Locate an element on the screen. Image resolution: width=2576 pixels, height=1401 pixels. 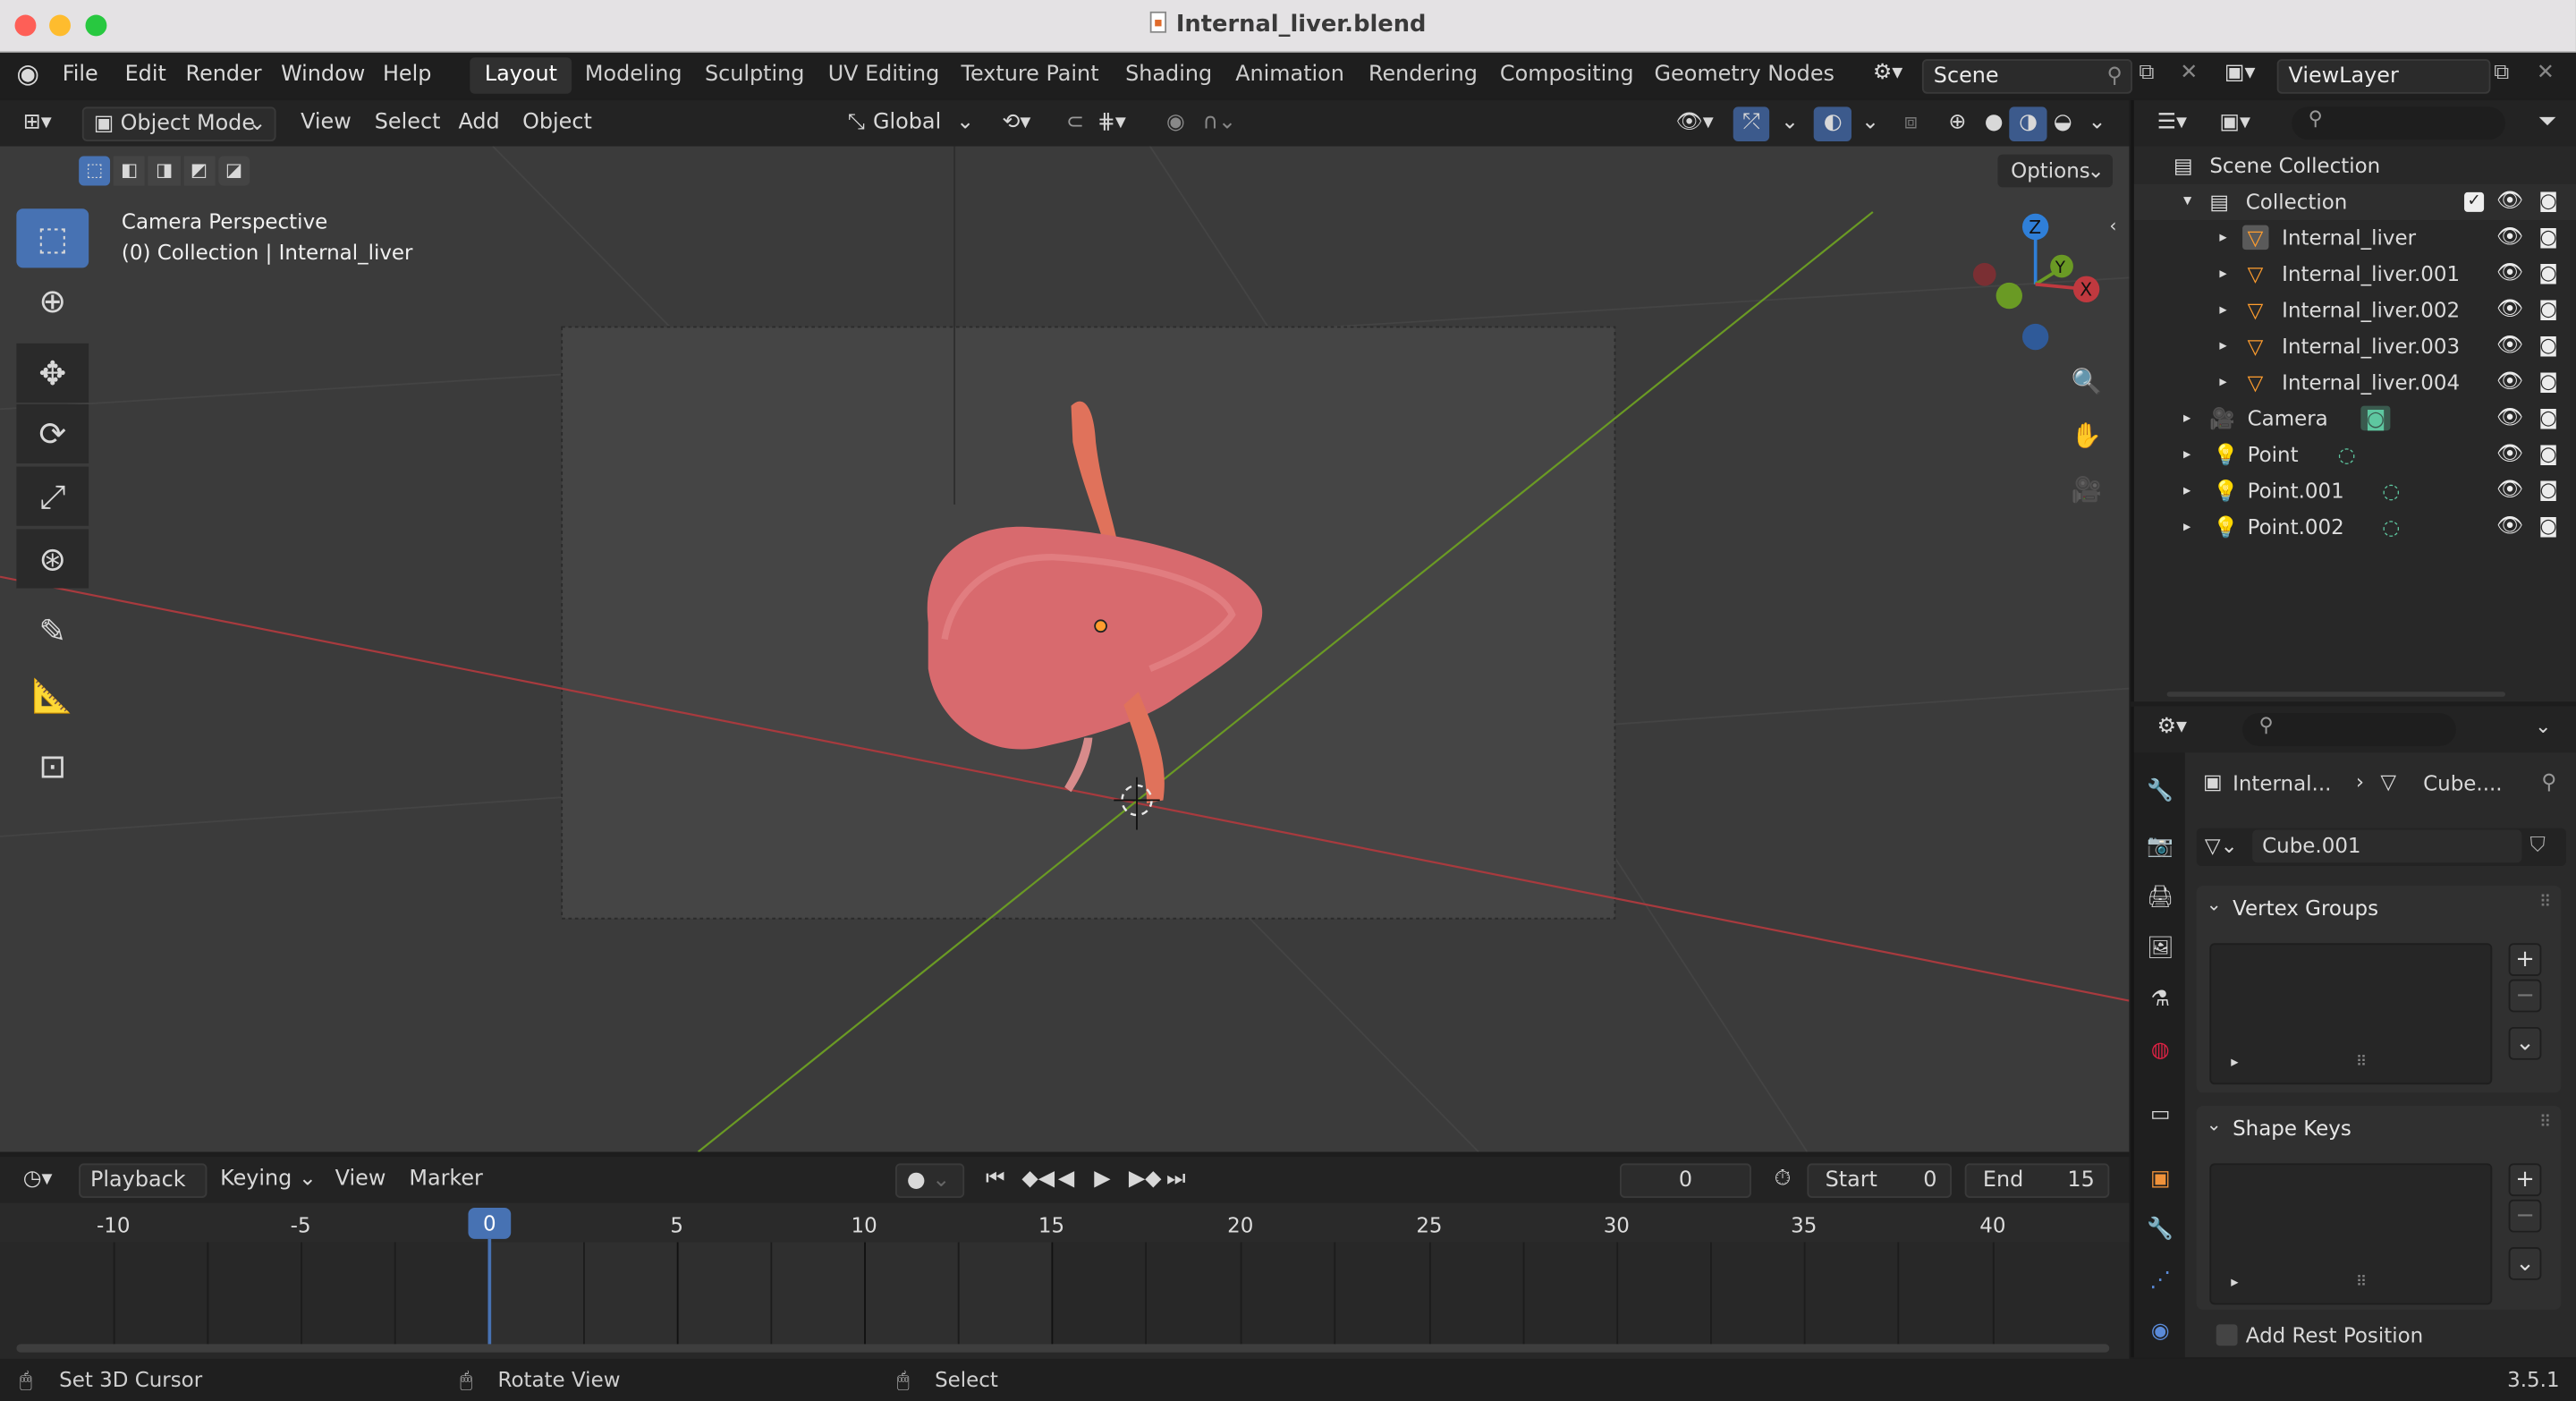
particles-tab-icon: ⋰ is located at coordinates (2160, 1283).